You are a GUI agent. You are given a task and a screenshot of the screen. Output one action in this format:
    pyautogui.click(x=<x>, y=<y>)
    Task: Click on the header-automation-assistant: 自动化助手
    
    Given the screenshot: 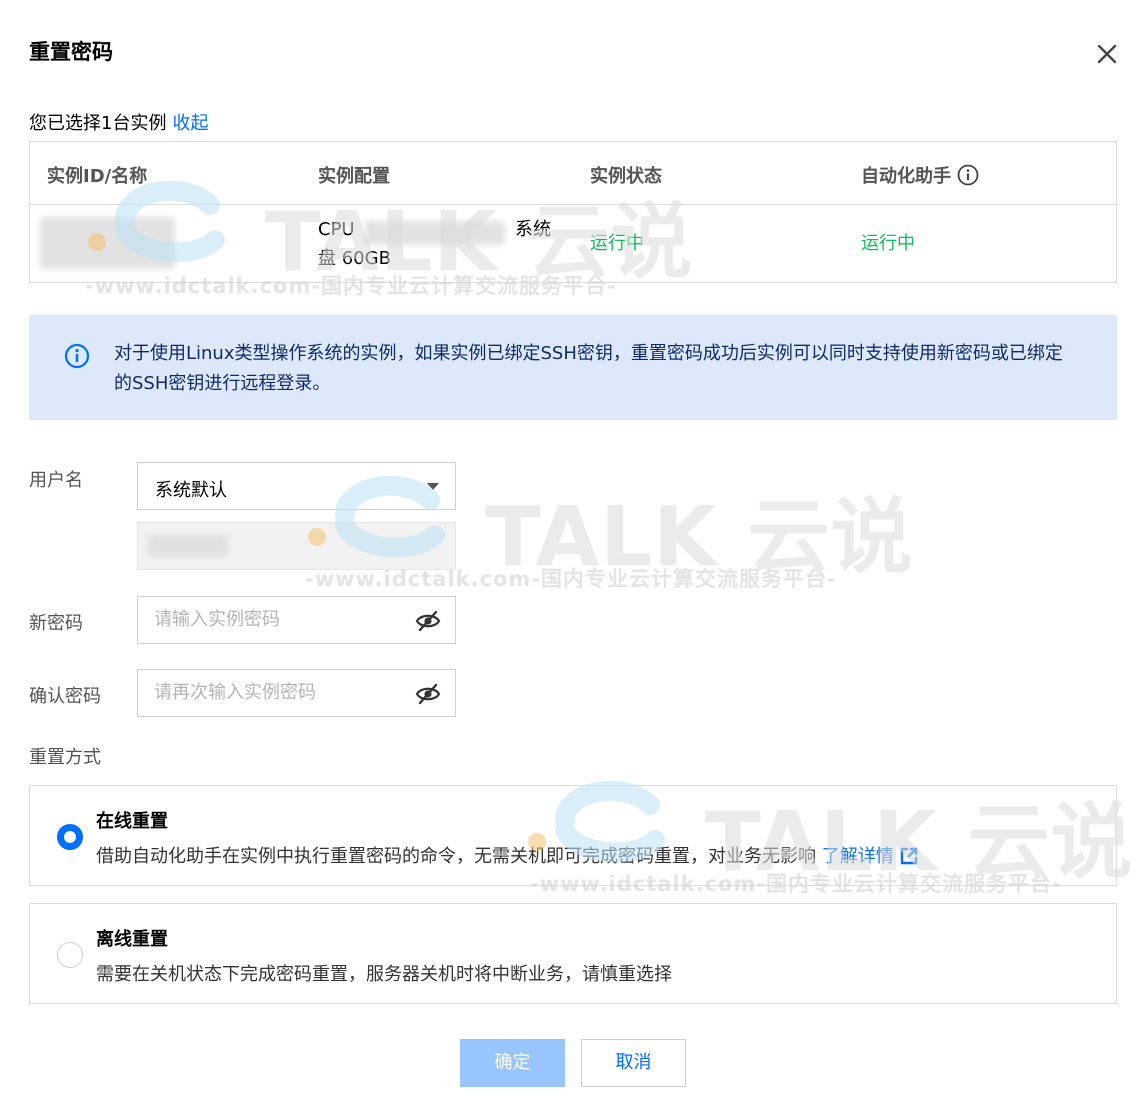 What is the action you would take?
    pyautogui.click(x=920, y=176)
    